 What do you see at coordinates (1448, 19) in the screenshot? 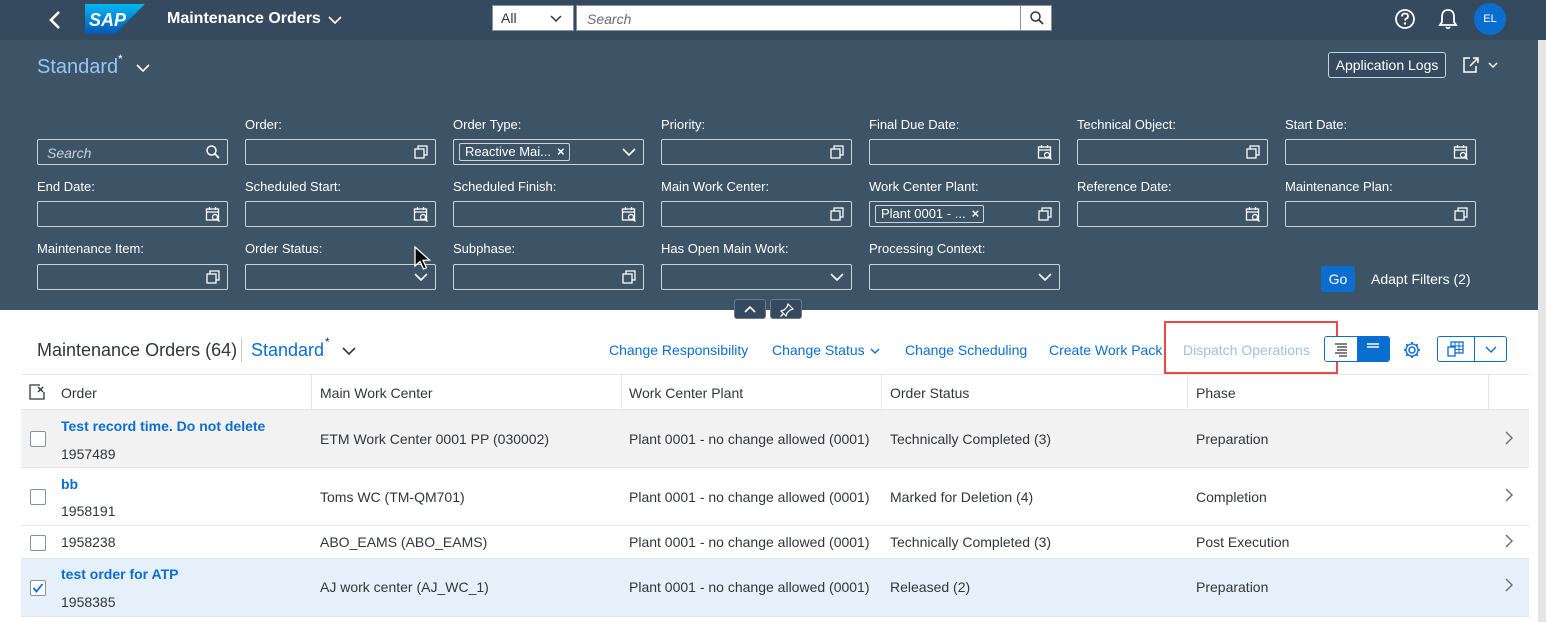
I see `notifications-bell-icon` at bounding box center [1448, 19].